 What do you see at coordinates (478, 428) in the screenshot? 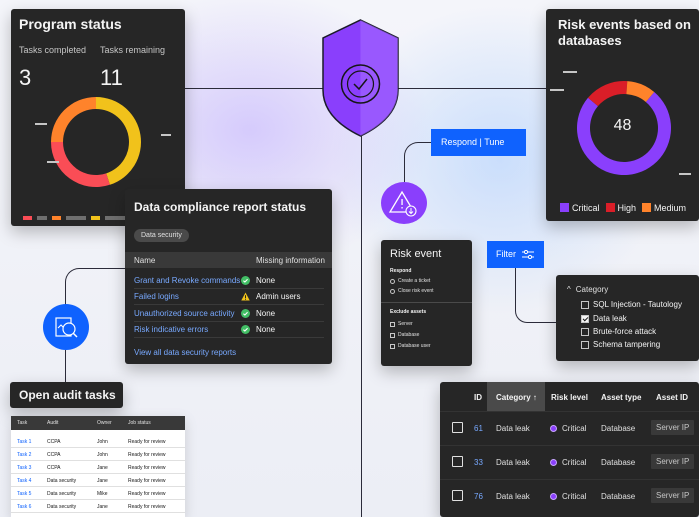
I see `id-cell: 61` at bounding box center [478, 428].